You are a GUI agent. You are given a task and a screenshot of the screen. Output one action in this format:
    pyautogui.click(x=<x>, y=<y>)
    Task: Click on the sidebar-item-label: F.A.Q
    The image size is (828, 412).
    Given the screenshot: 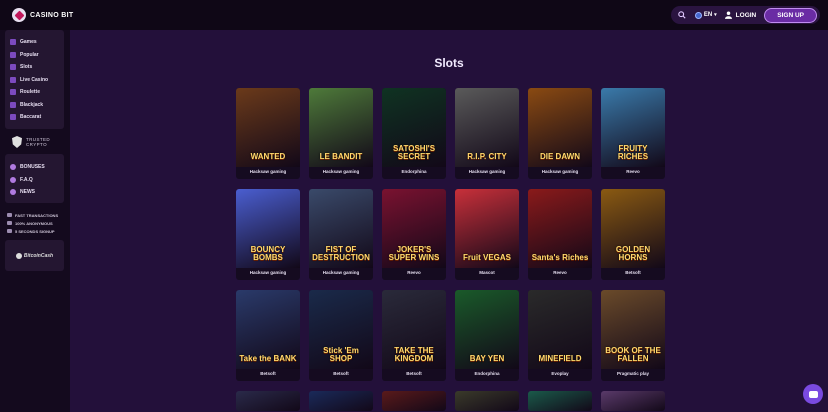 What is the action you would take?
    pyautogui.click(x=26, y=179)
    